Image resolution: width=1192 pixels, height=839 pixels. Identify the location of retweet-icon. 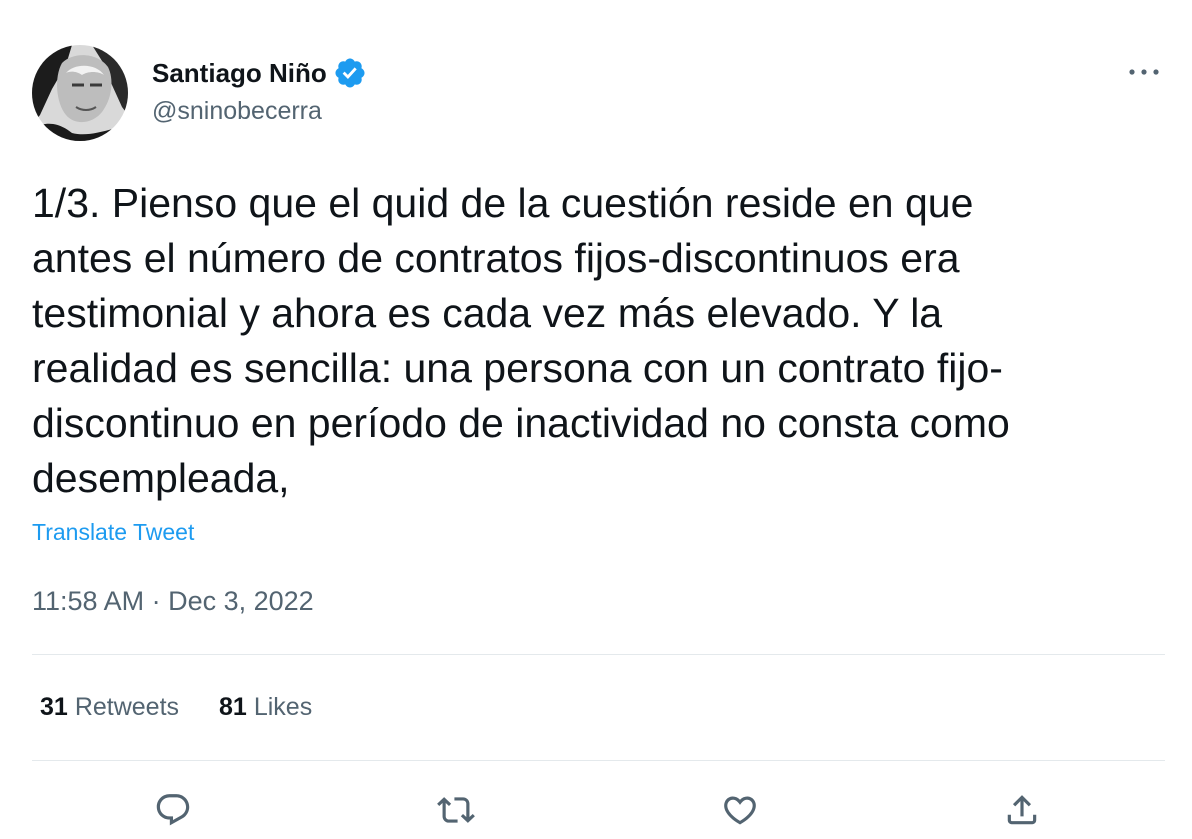
(456, 810).